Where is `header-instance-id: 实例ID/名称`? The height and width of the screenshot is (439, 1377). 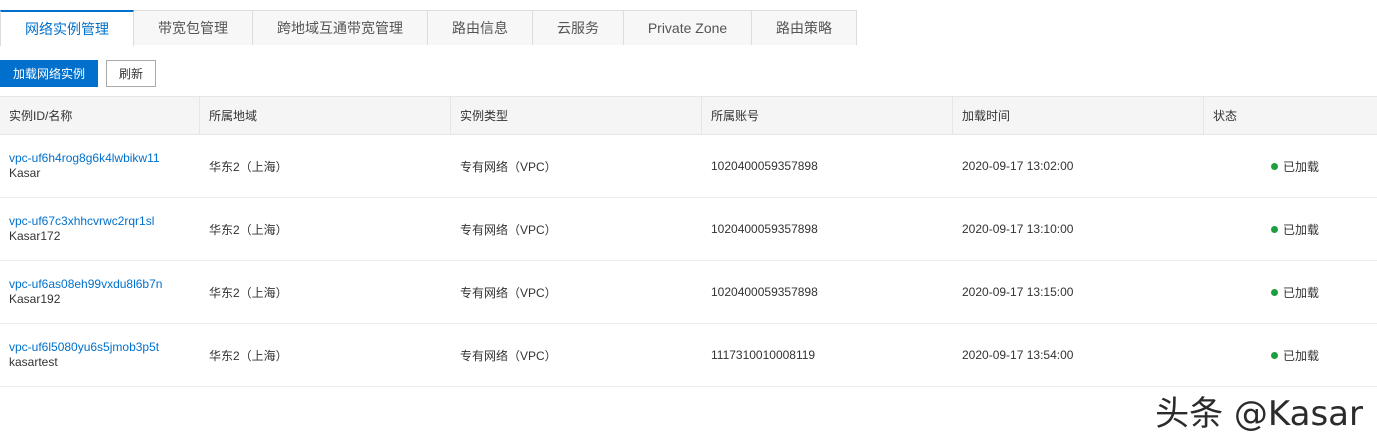
header-instance-id: 实例ID/名称 is located at coordinates (100, 115).